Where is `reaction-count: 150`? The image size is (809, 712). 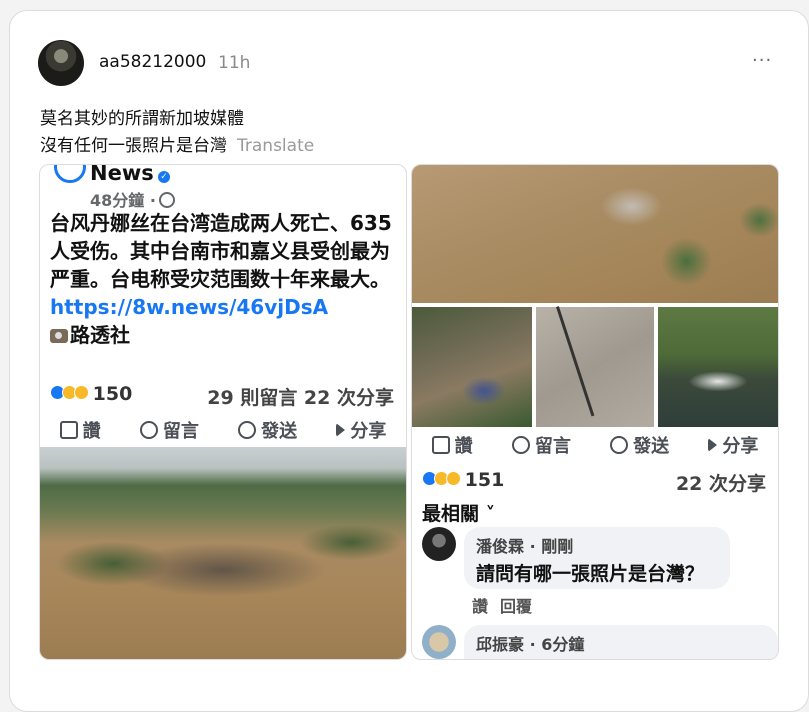
reaction-count: 150 is located at coordinates (112, 394).